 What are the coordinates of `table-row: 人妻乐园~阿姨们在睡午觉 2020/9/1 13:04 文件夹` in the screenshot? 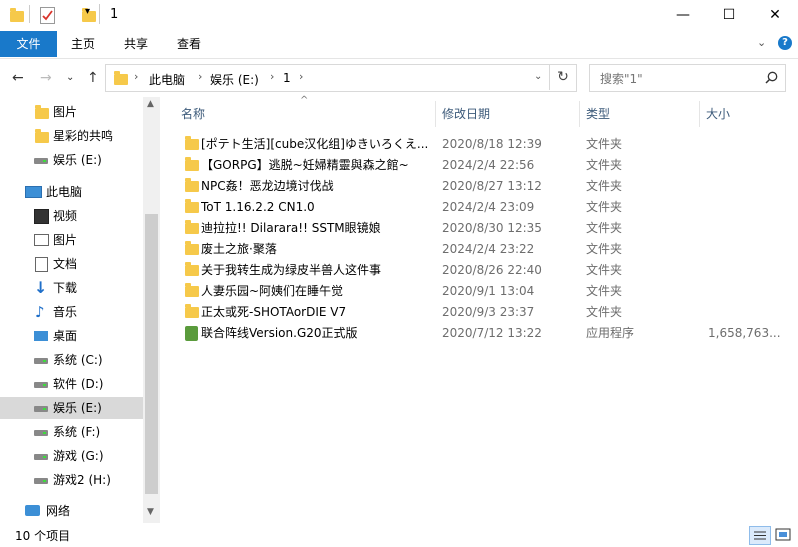 It's located at (480, 291).